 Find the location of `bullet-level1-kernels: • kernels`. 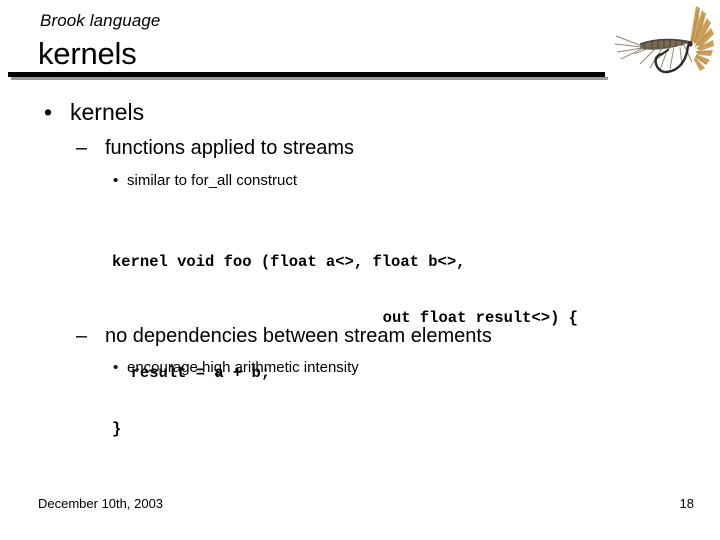

bullet-level1-kernels: • kernels is located at coordinates (94, 112).